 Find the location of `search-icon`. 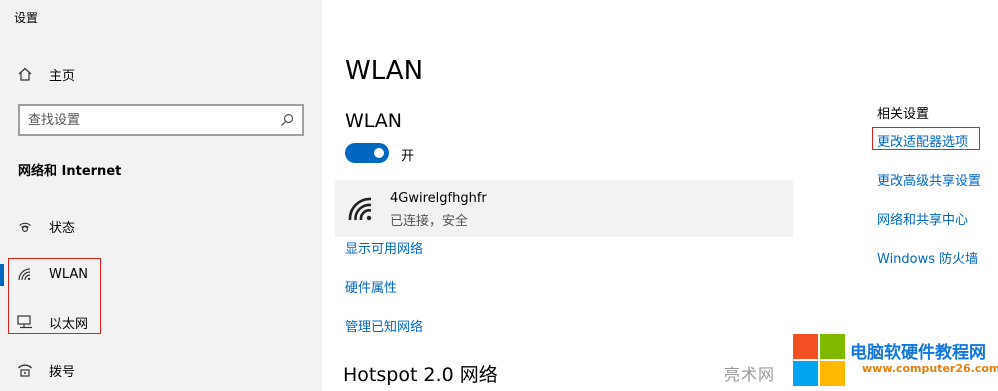

search-icon is located at coordinates (287, 120).